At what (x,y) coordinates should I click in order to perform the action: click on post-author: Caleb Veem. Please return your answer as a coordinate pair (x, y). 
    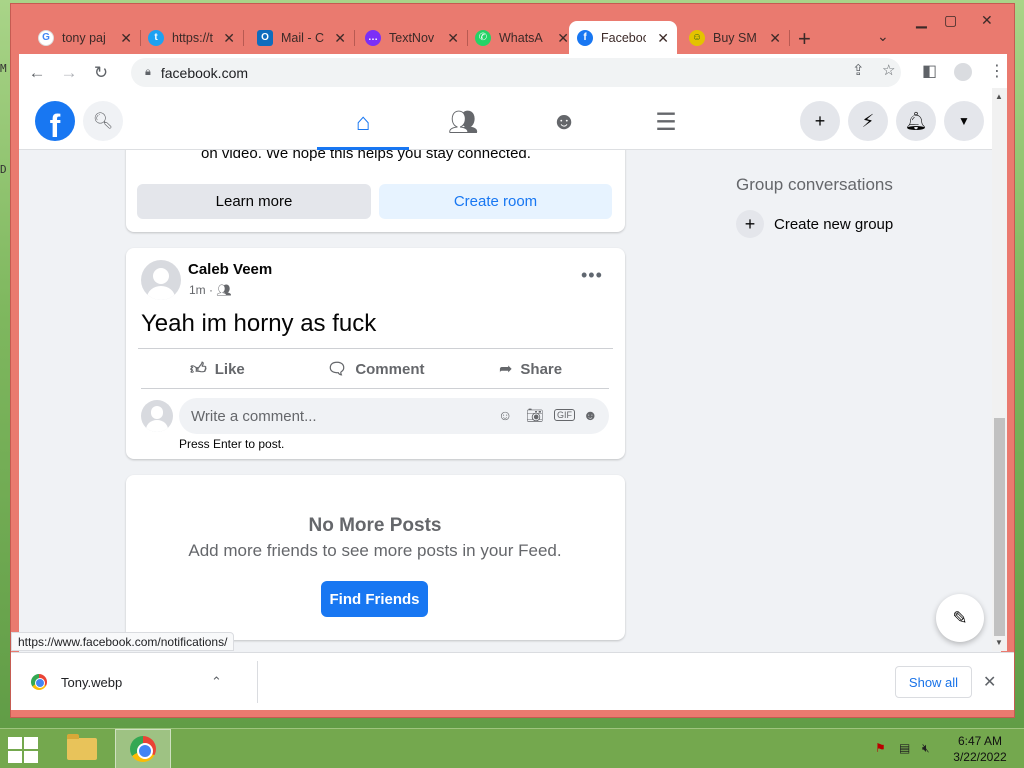
    Looking at the image, I should click on (230, 269).